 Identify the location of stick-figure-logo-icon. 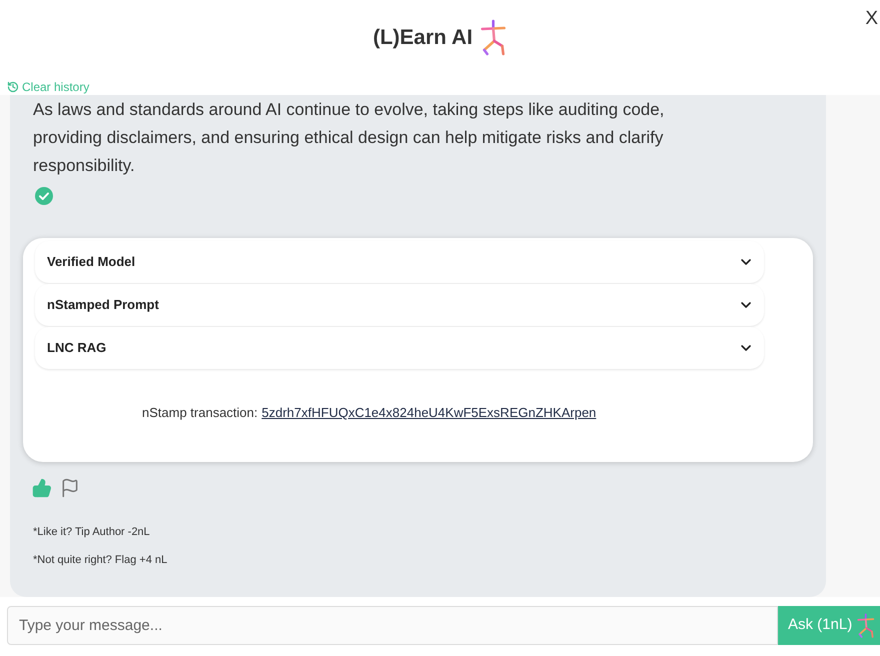
(493, 38).